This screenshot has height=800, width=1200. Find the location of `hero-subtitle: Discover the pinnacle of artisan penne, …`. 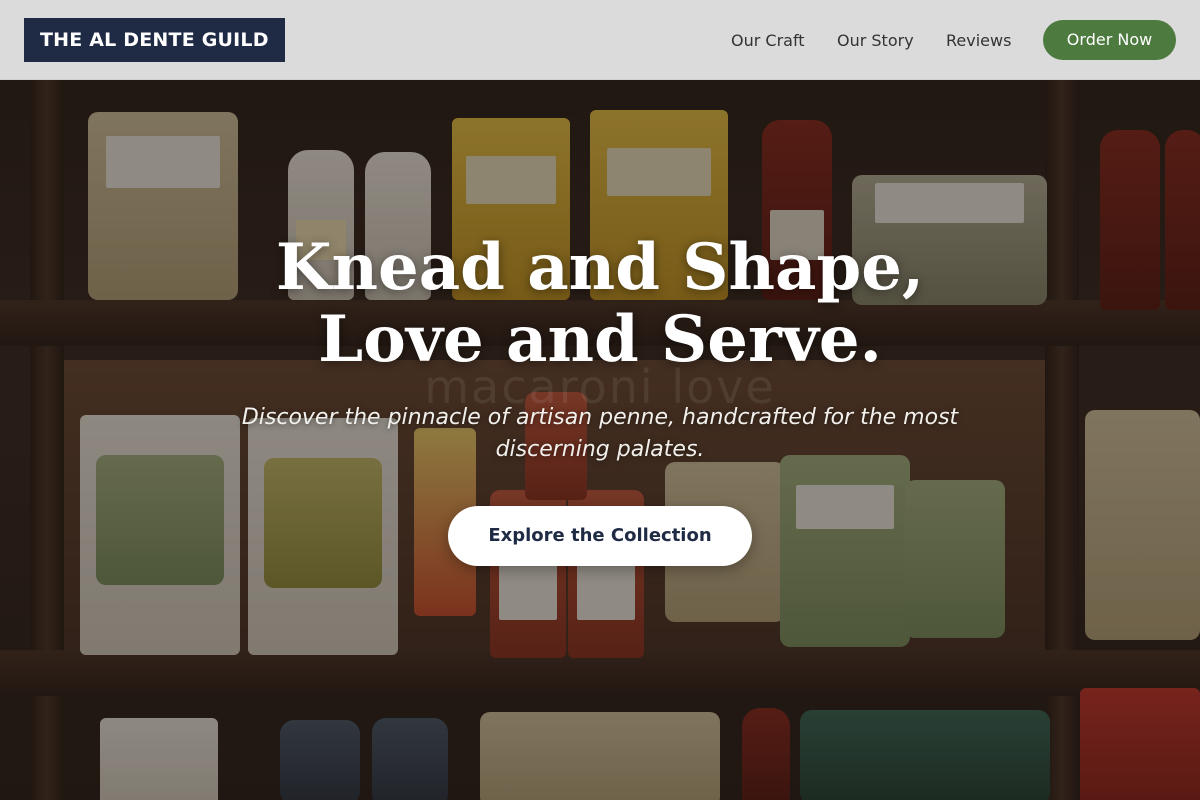

hero-subtitle: Discover the pinnacle of artisan penne, … is located at coordinates (600, 433).